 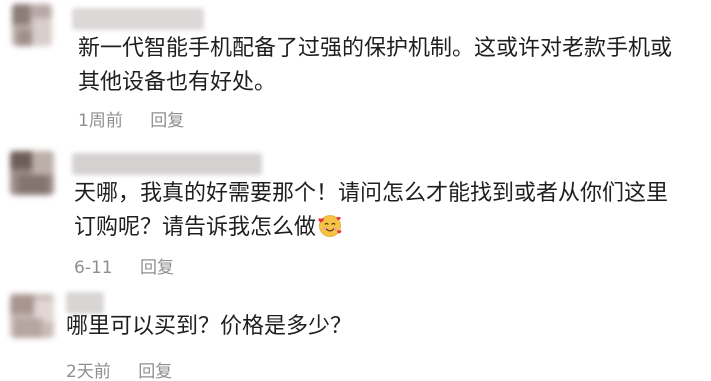 I want to click on comment-meta: 2天前 回复, so click(x=119, y=369).